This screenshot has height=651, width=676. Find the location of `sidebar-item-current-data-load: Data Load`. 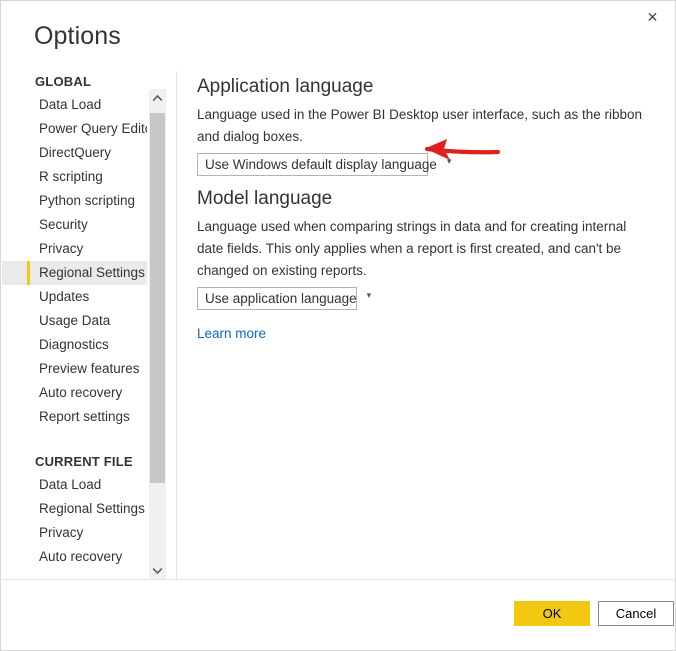

sidebar-item-current-data-load: Data Load is located at coordinates (74, 485).